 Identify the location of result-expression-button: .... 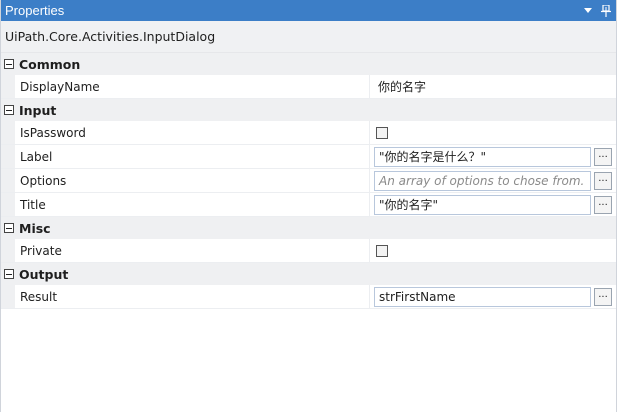
(603, 296).